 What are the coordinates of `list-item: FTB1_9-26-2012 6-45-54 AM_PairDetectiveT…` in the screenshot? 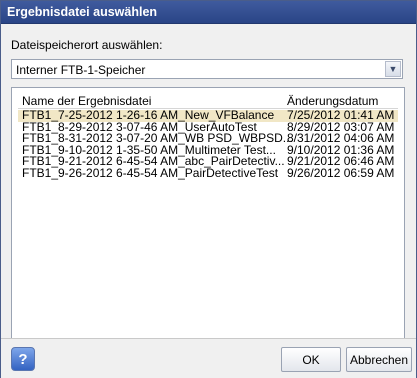 It's located at (208, 172).